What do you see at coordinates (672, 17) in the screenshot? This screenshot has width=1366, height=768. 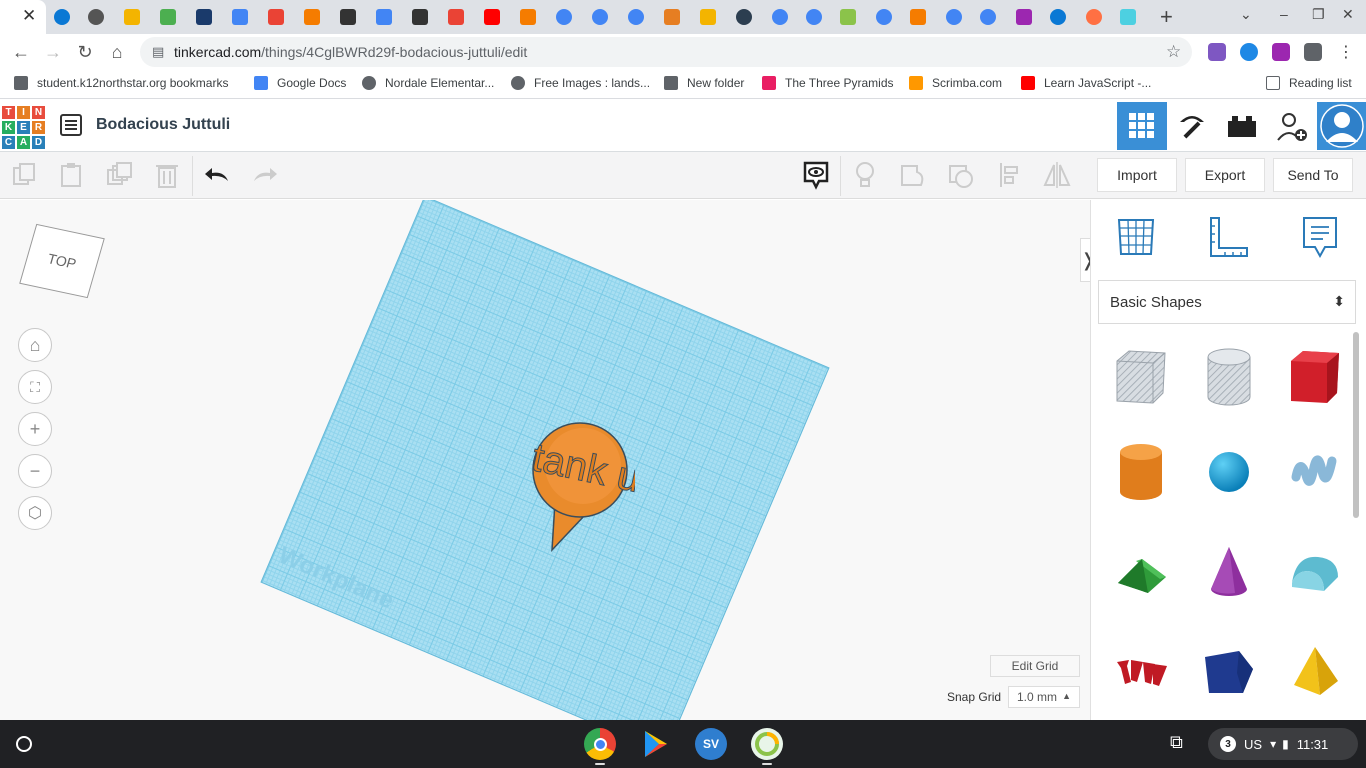 I see `tab-orange` at bounding box center [672, 17].